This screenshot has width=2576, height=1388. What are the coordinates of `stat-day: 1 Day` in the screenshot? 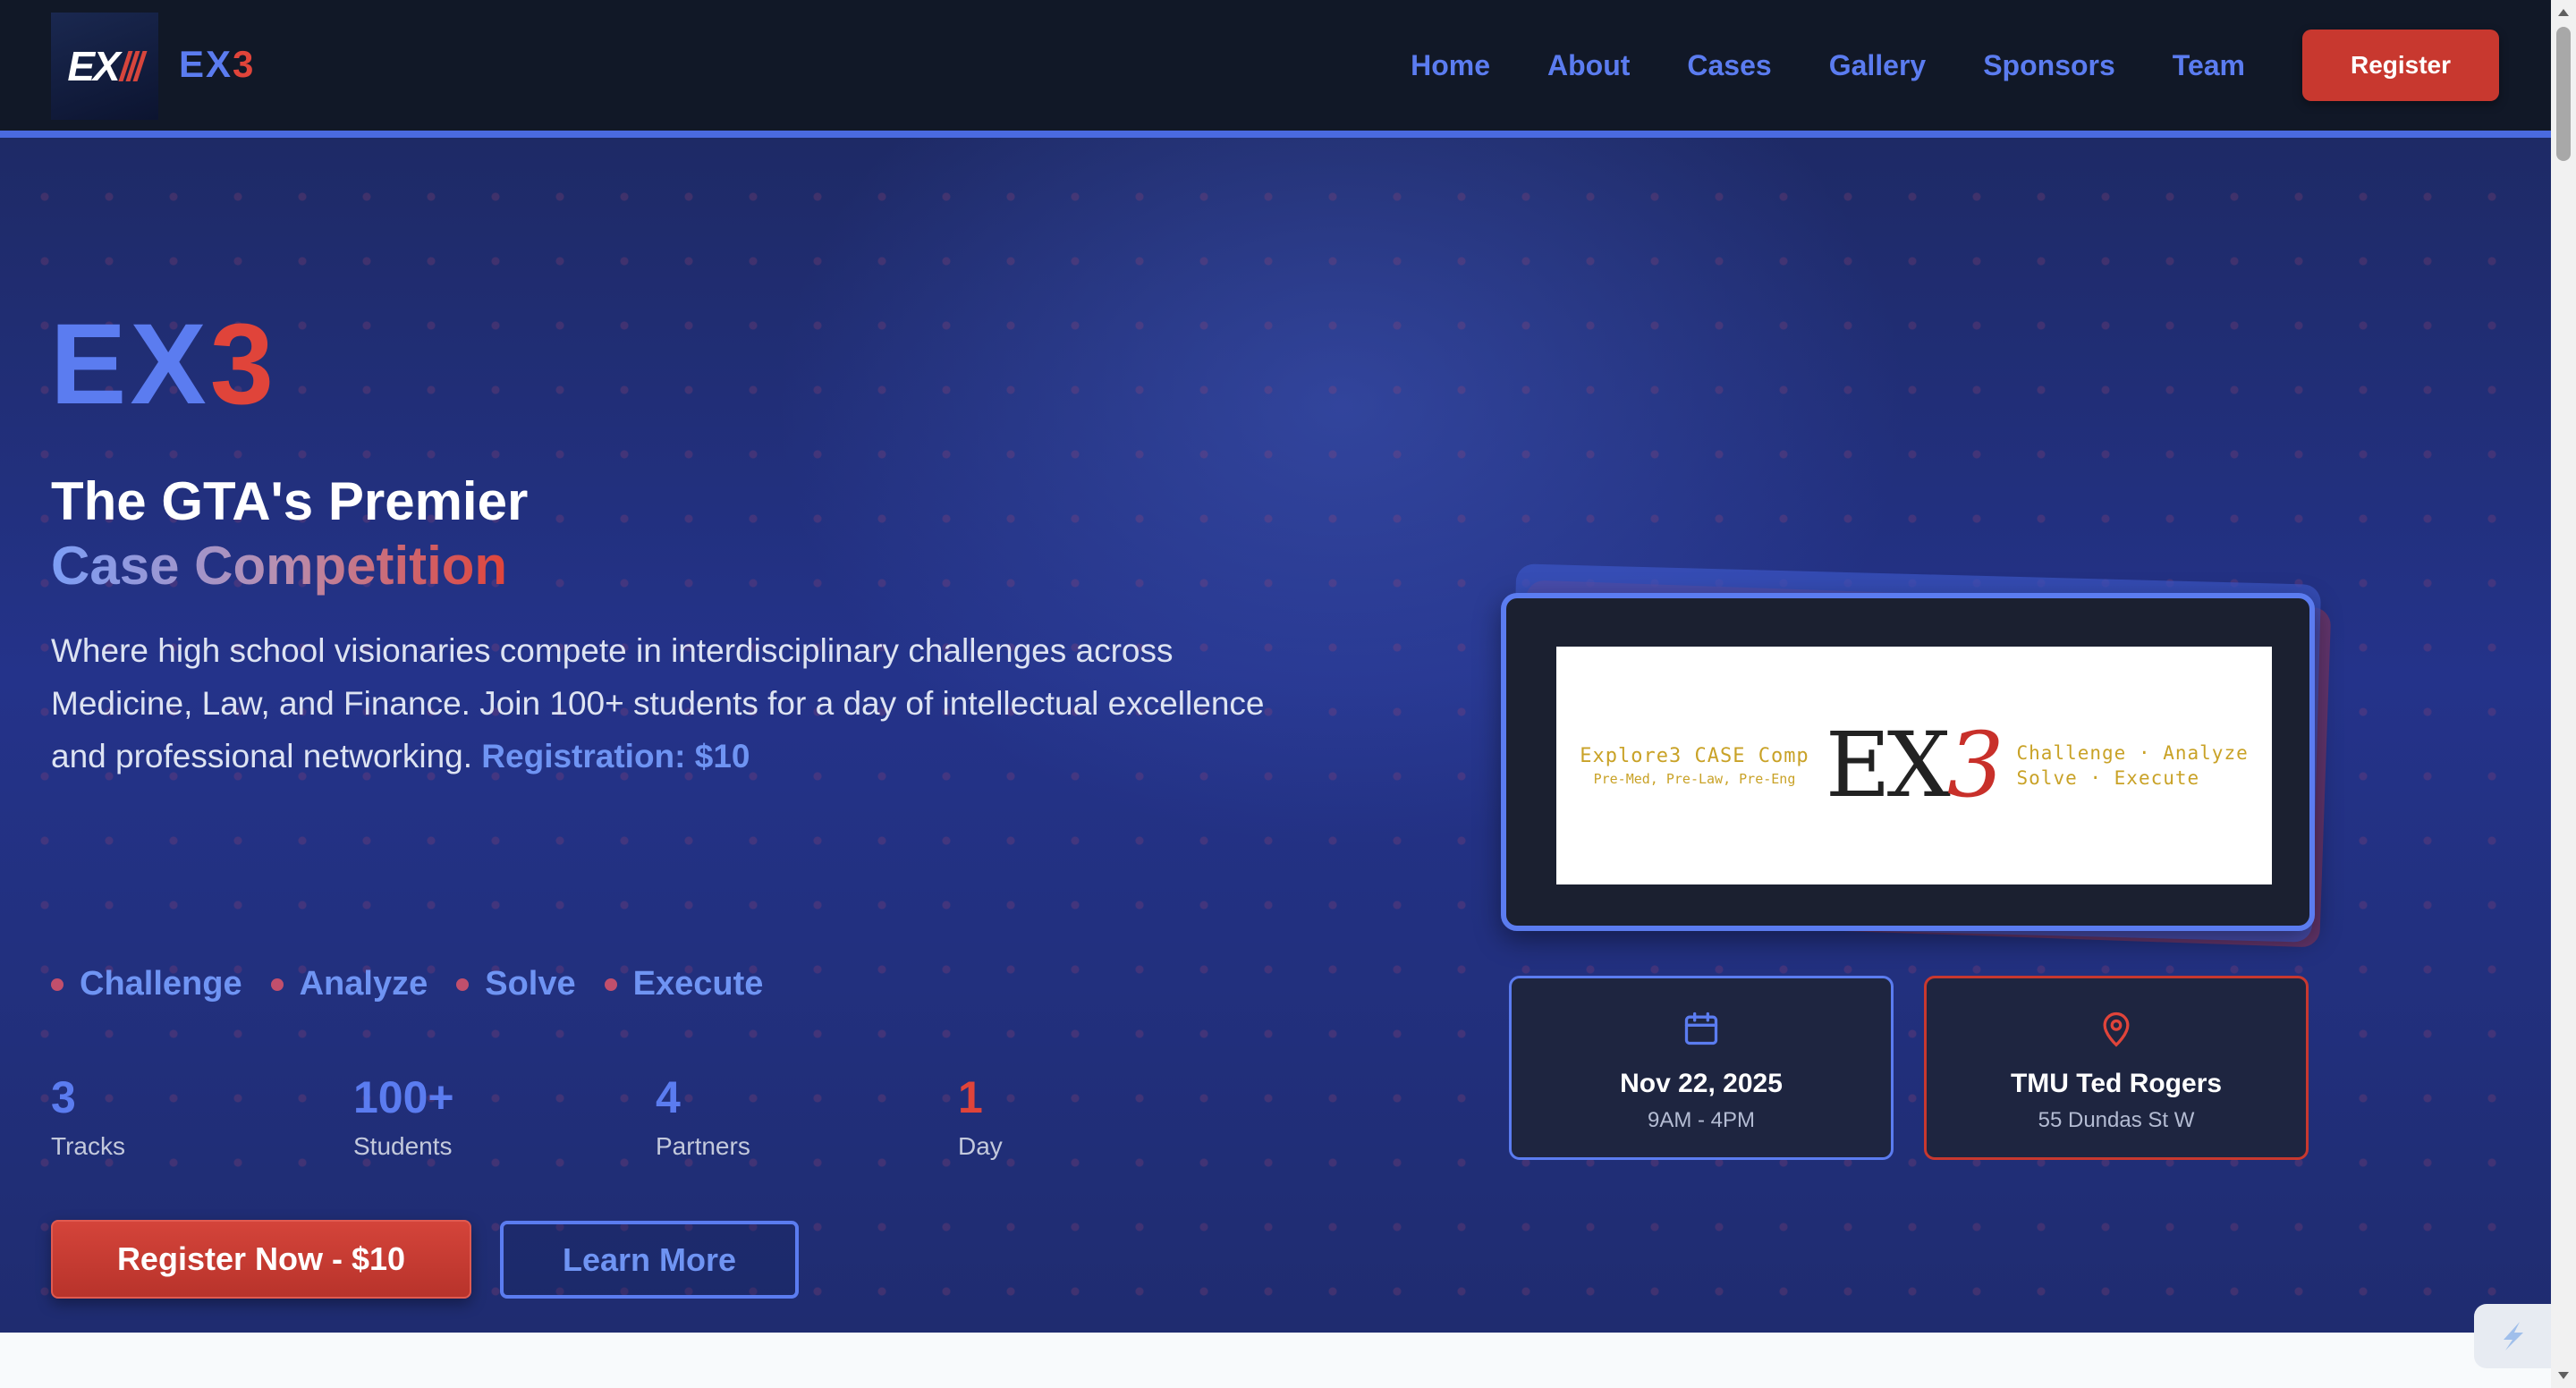 It's located at (980, 1118).